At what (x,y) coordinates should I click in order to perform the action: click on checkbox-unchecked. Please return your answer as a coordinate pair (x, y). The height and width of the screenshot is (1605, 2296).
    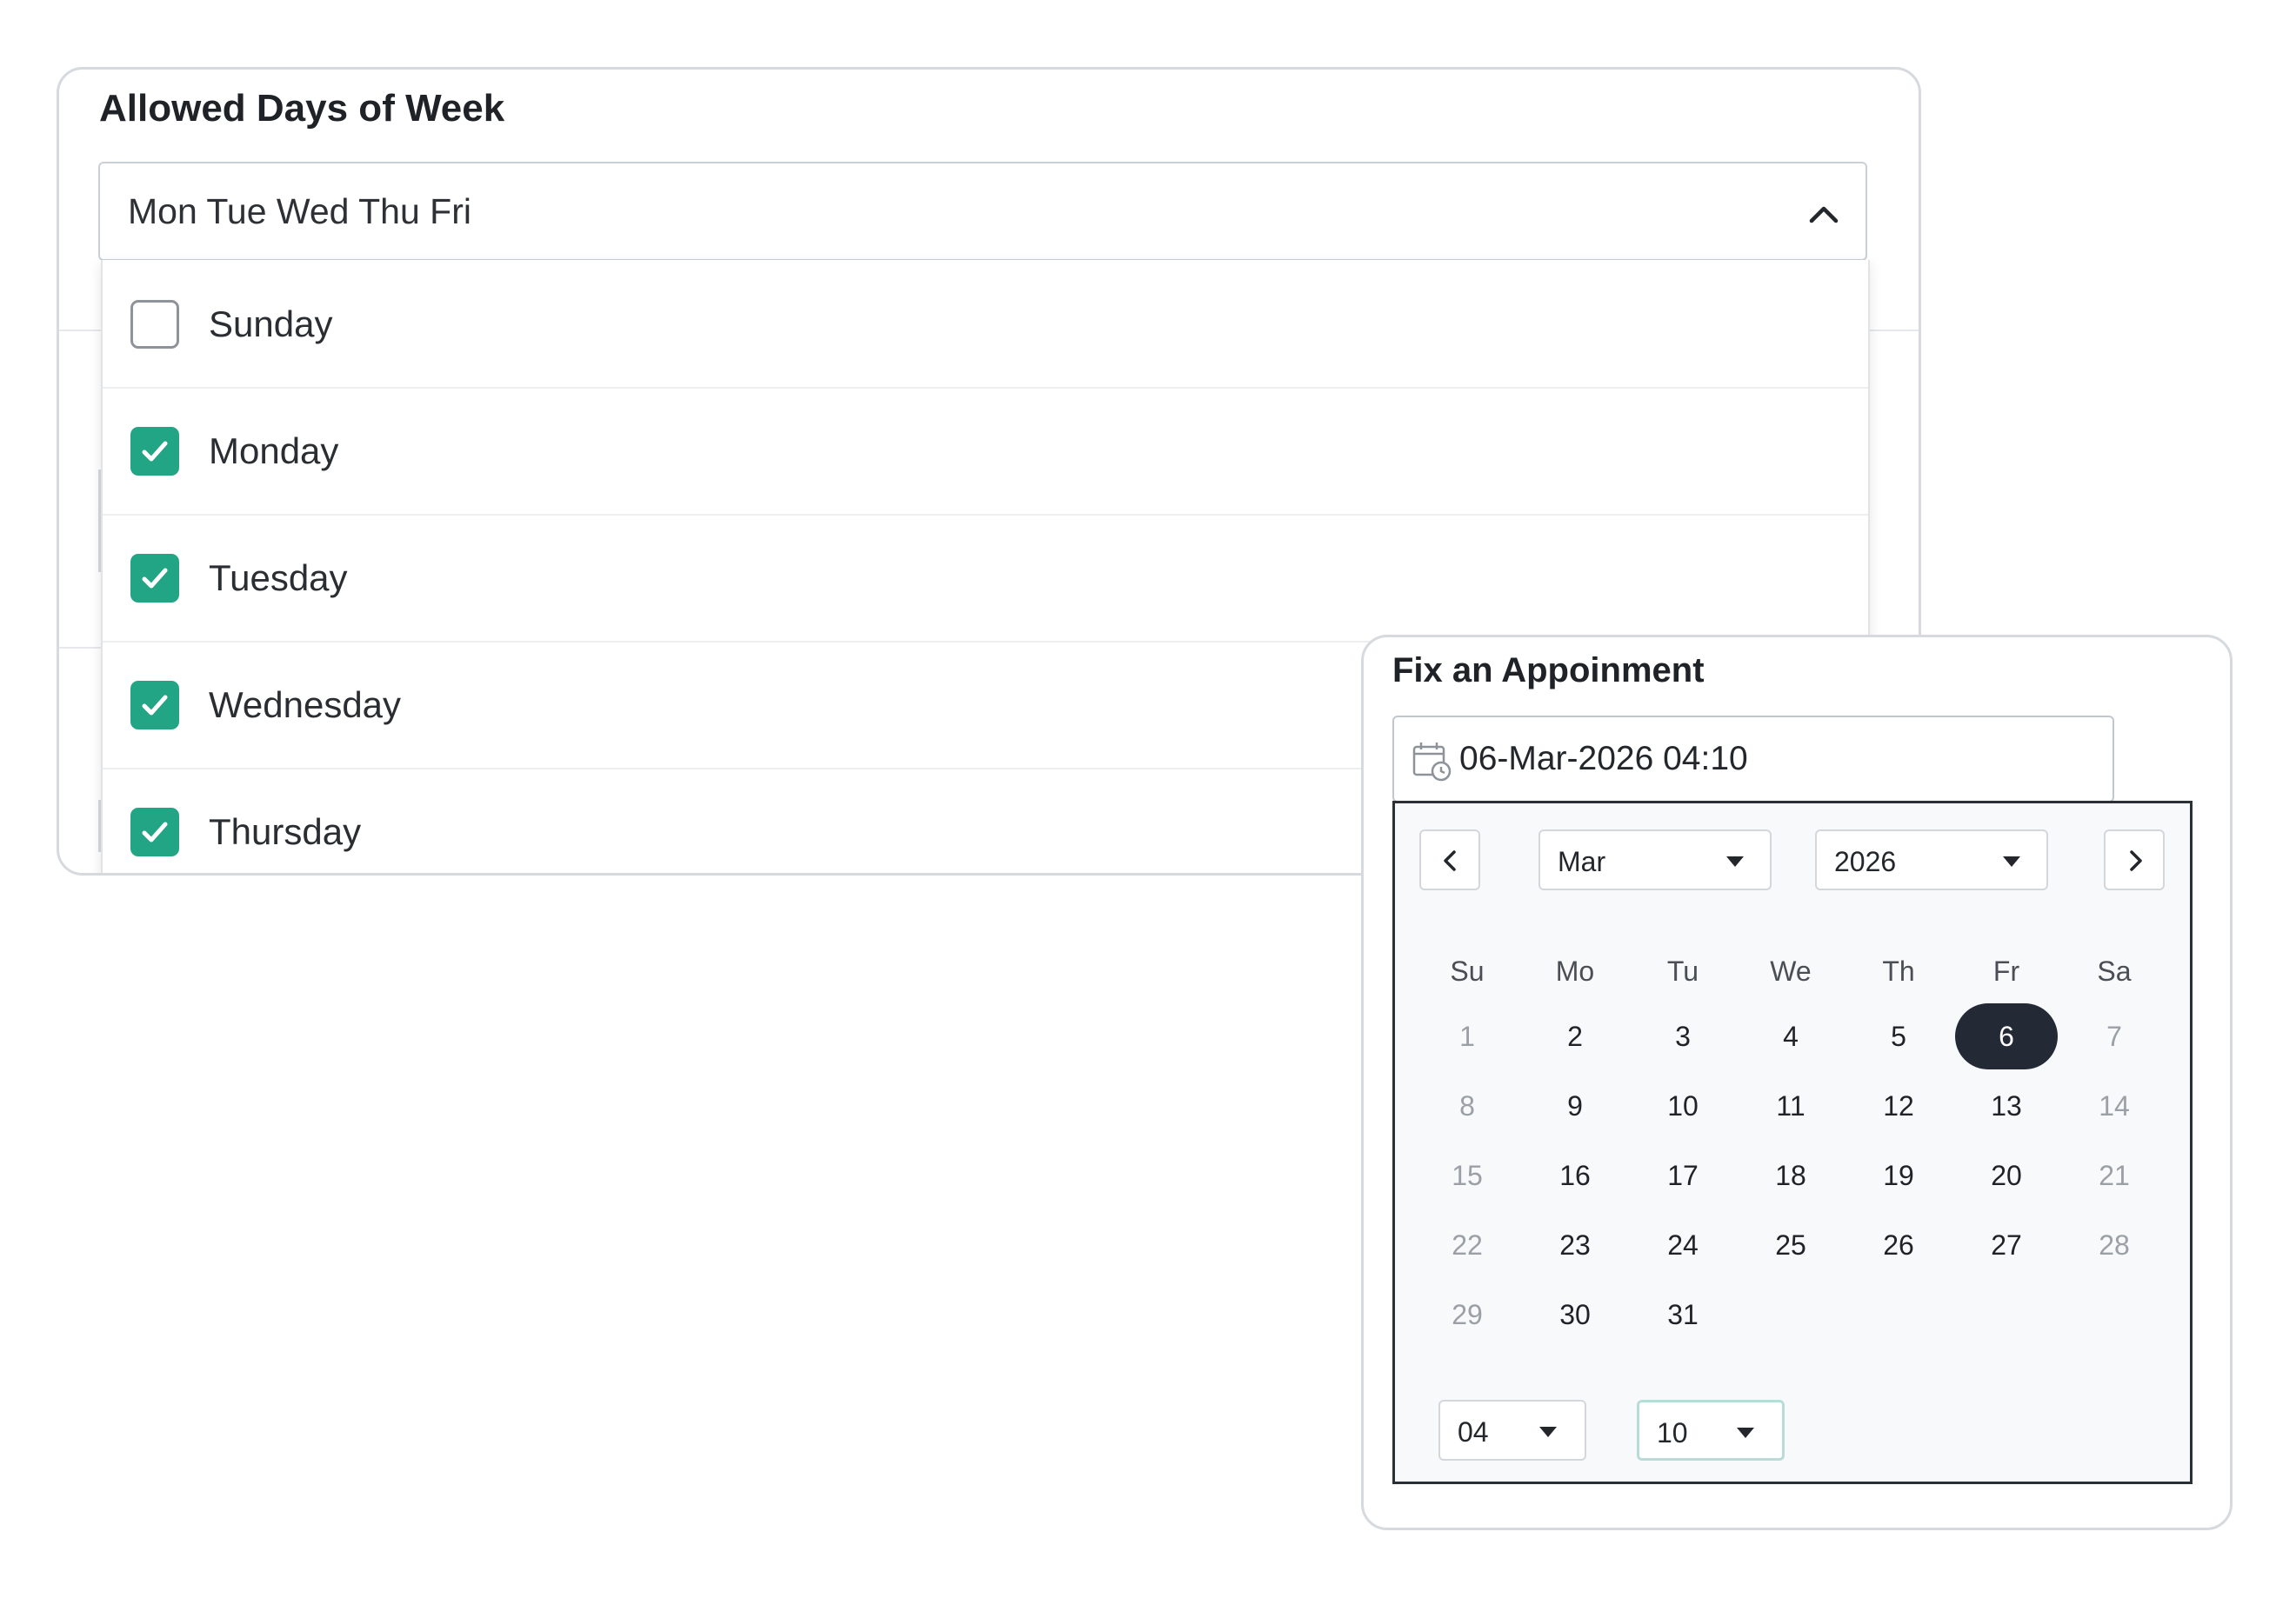
    Looking at the image, I should click on (155, 324).